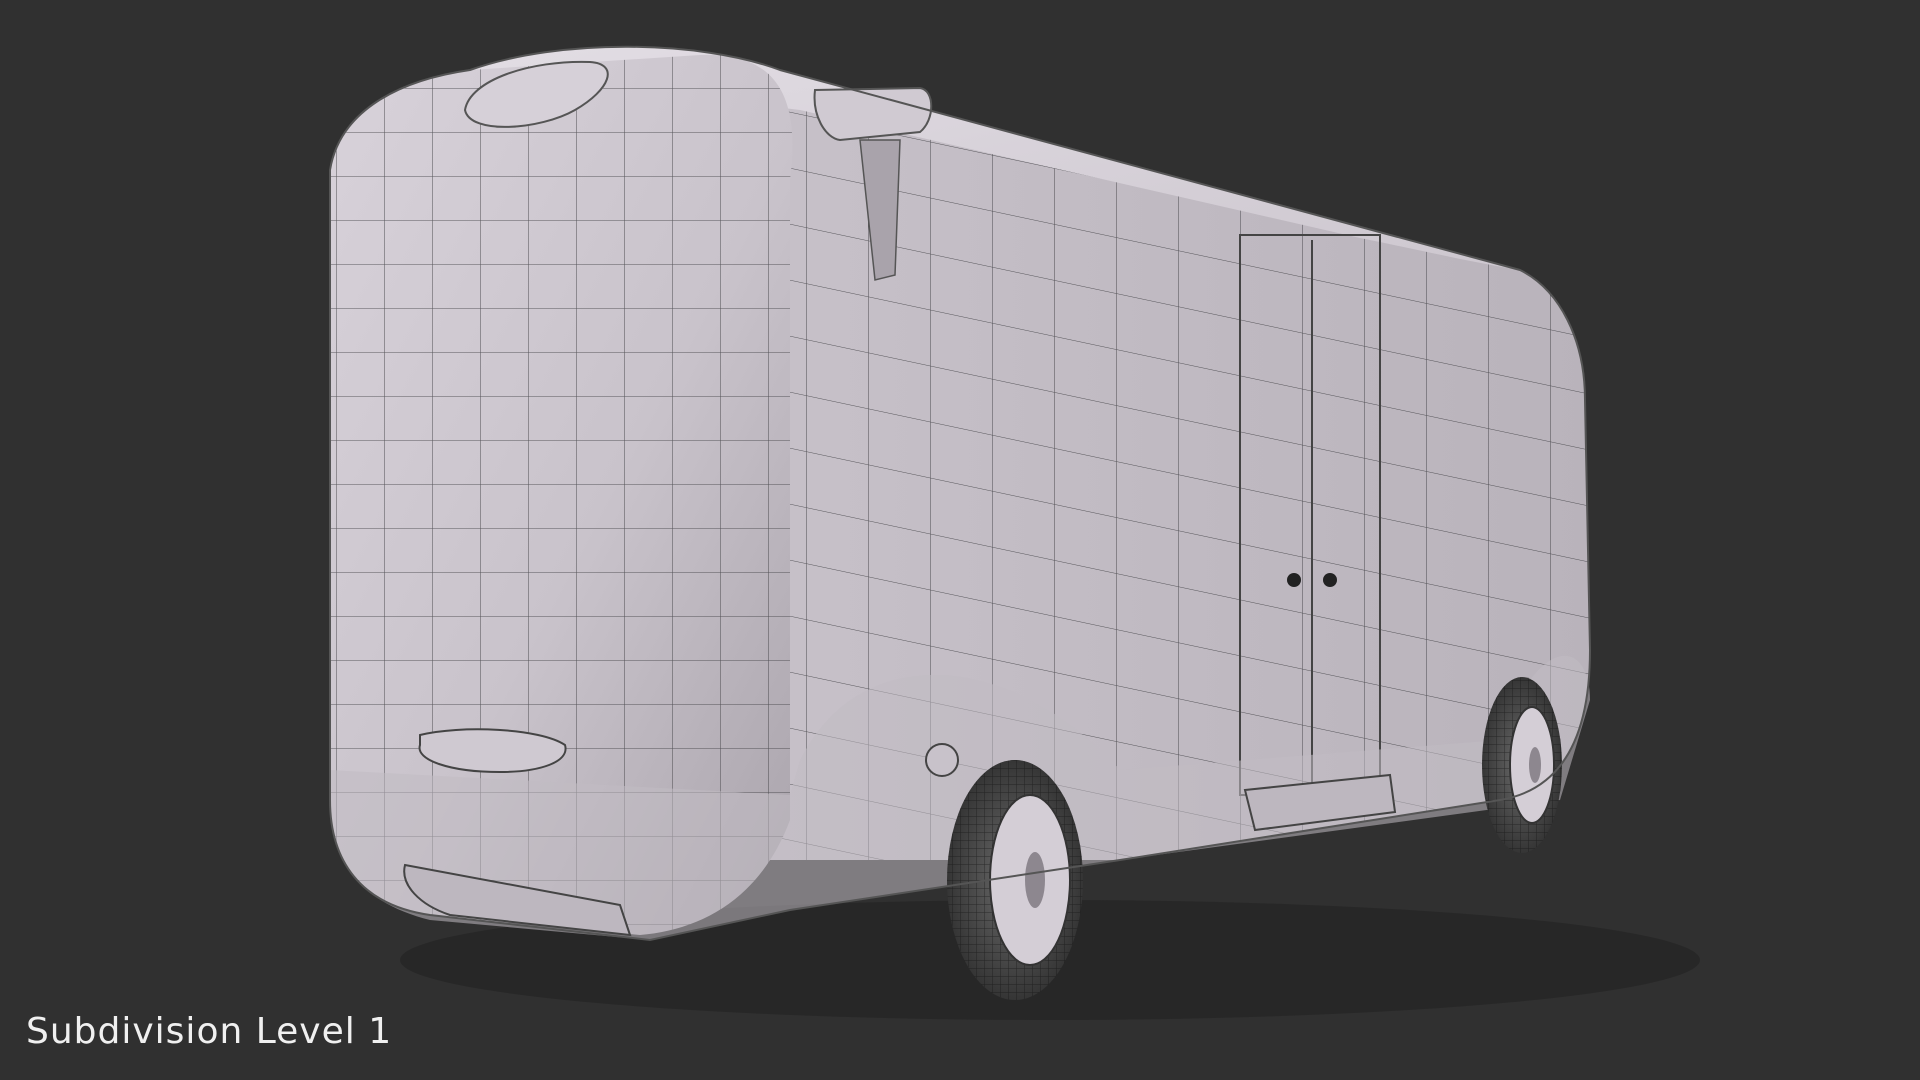  I want to click on charge-port, so click(942, 760).